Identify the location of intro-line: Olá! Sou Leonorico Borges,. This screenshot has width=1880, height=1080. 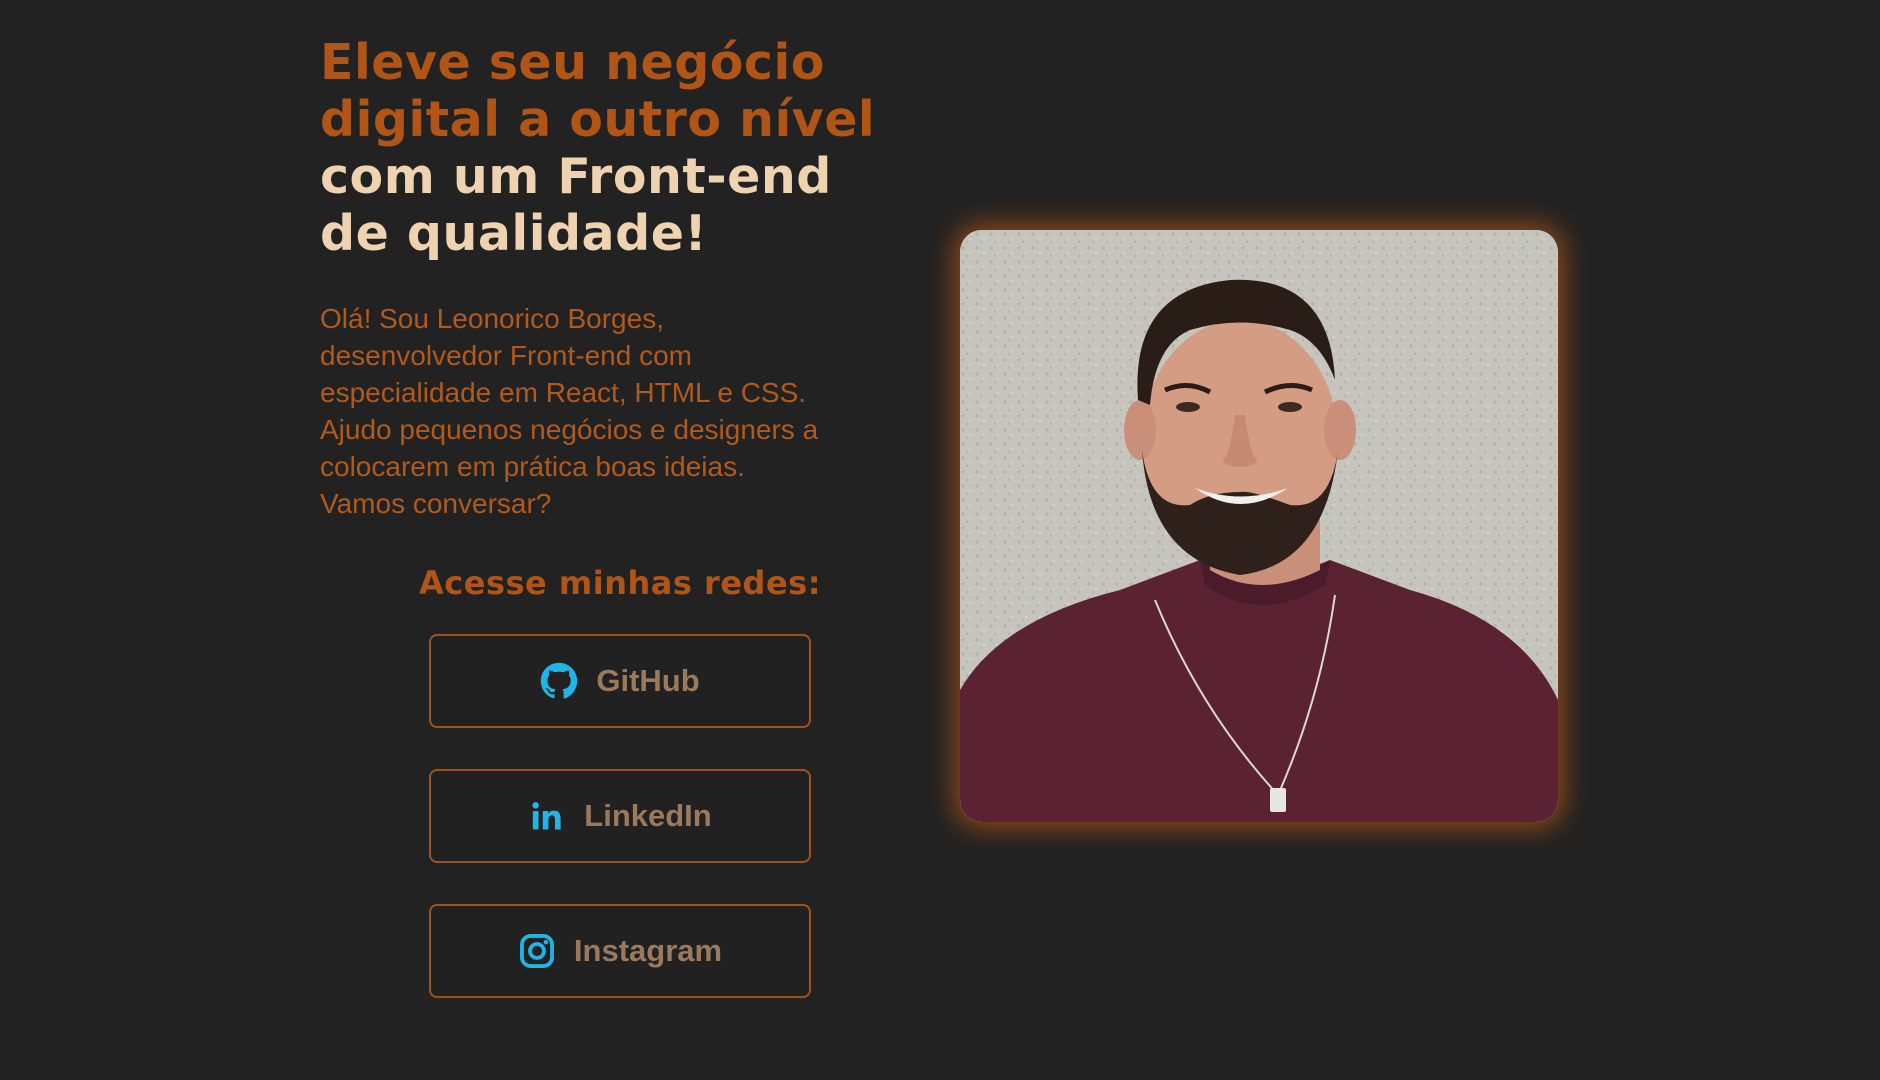
(492, 318).